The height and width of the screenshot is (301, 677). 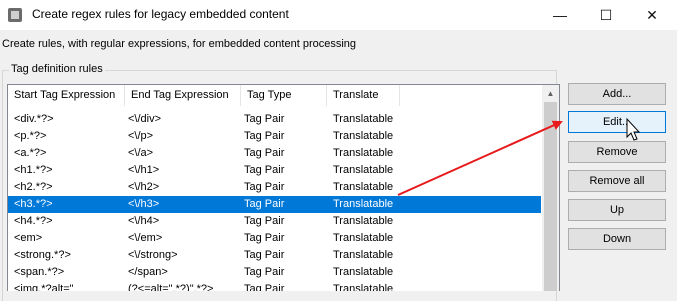 What do you see at coordinates (617, 239) in the screenshot?
I see `down-button: Down` at bounding box center [617, 239].